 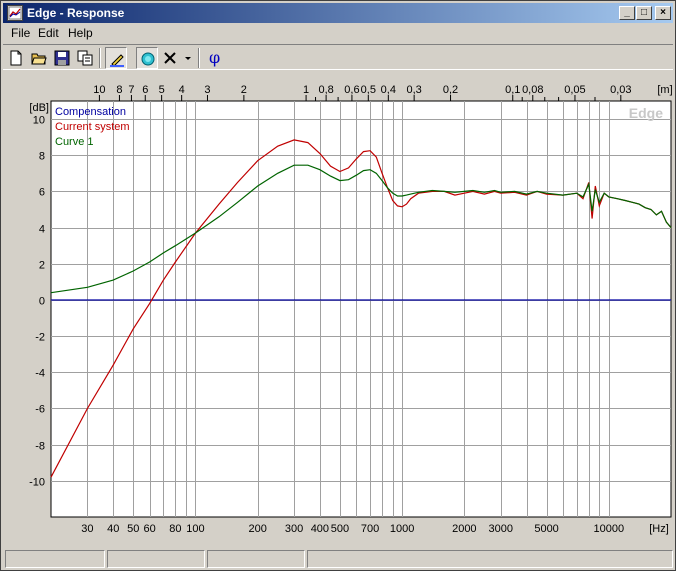 What do you see at coordinates (207, 90) in the screenshot?
I see `top-tick-label: 3` at bounding box center [207, 90].